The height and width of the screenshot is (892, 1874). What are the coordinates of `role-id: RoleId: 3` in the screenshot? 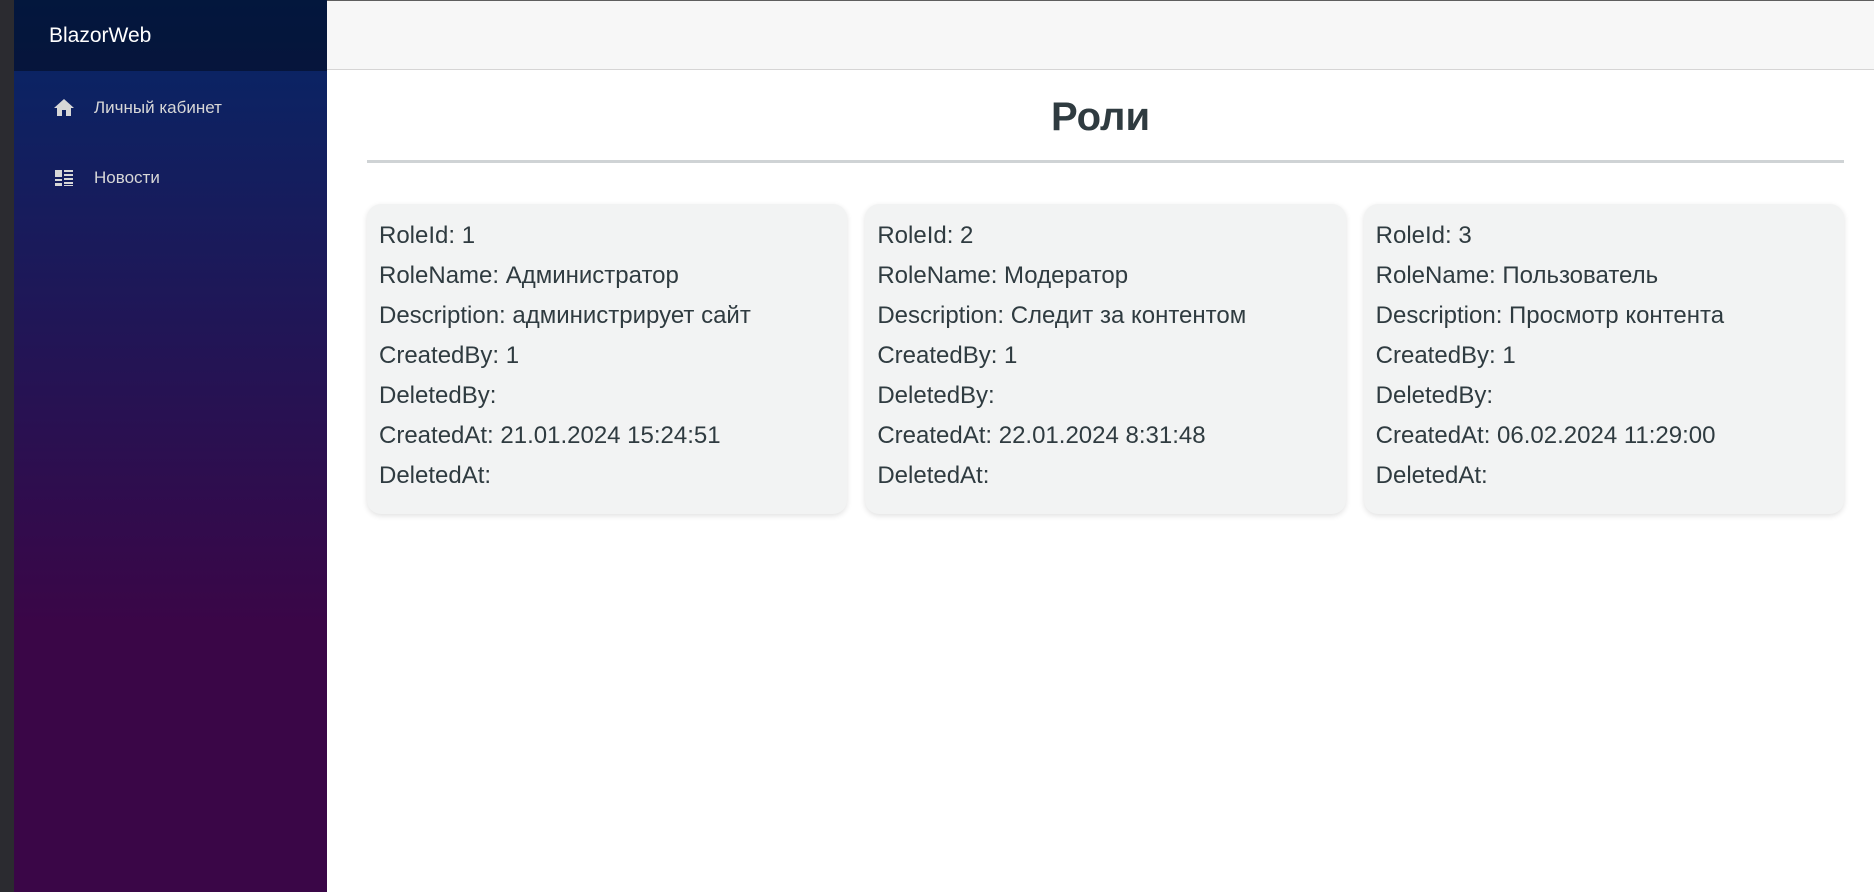 It's located at (1423, 235).